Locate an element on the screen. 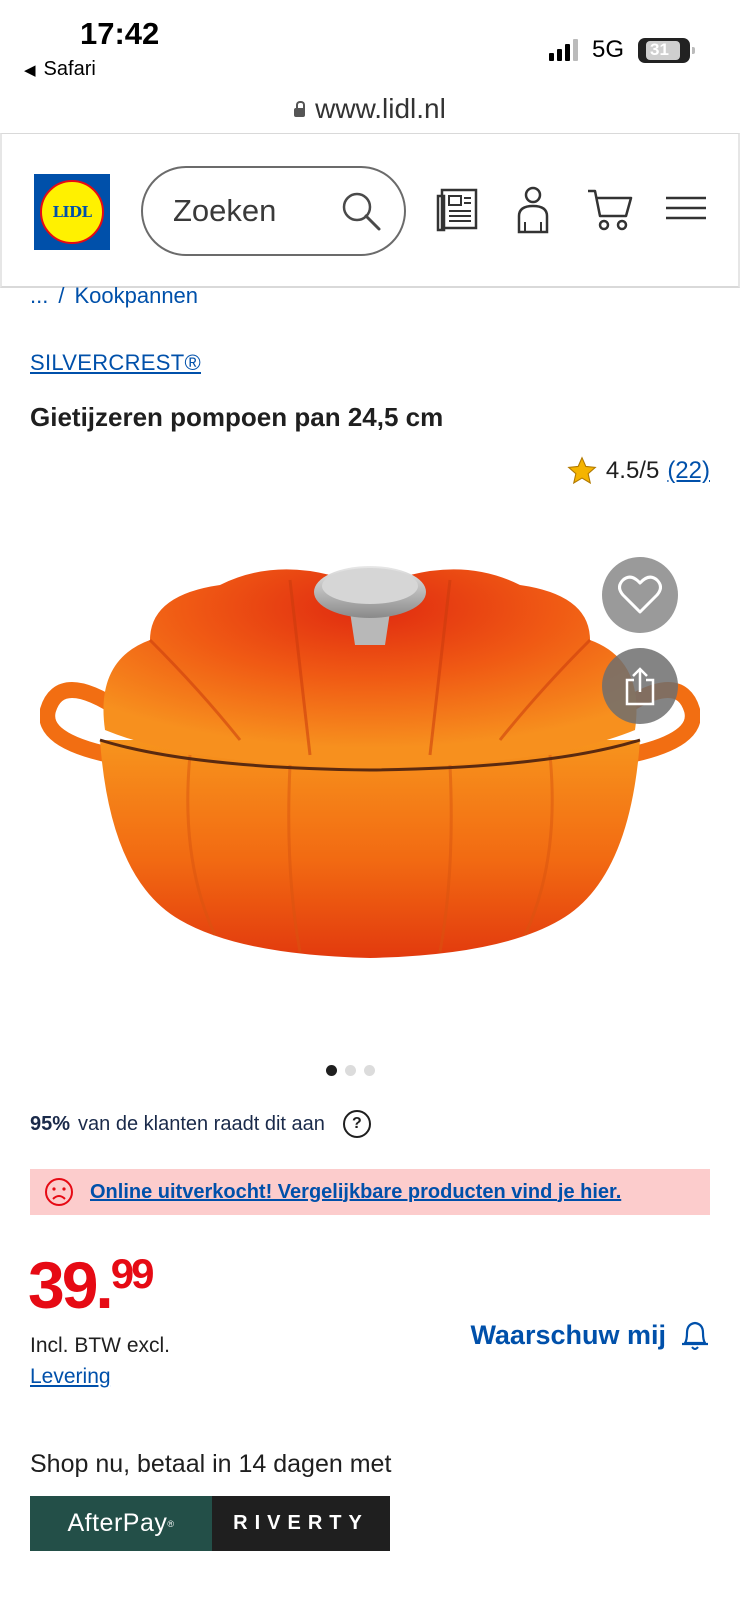 The width and height of the screenshot is (740, 1600). delivery-link: Levering is located at coordinates (70, 1377).